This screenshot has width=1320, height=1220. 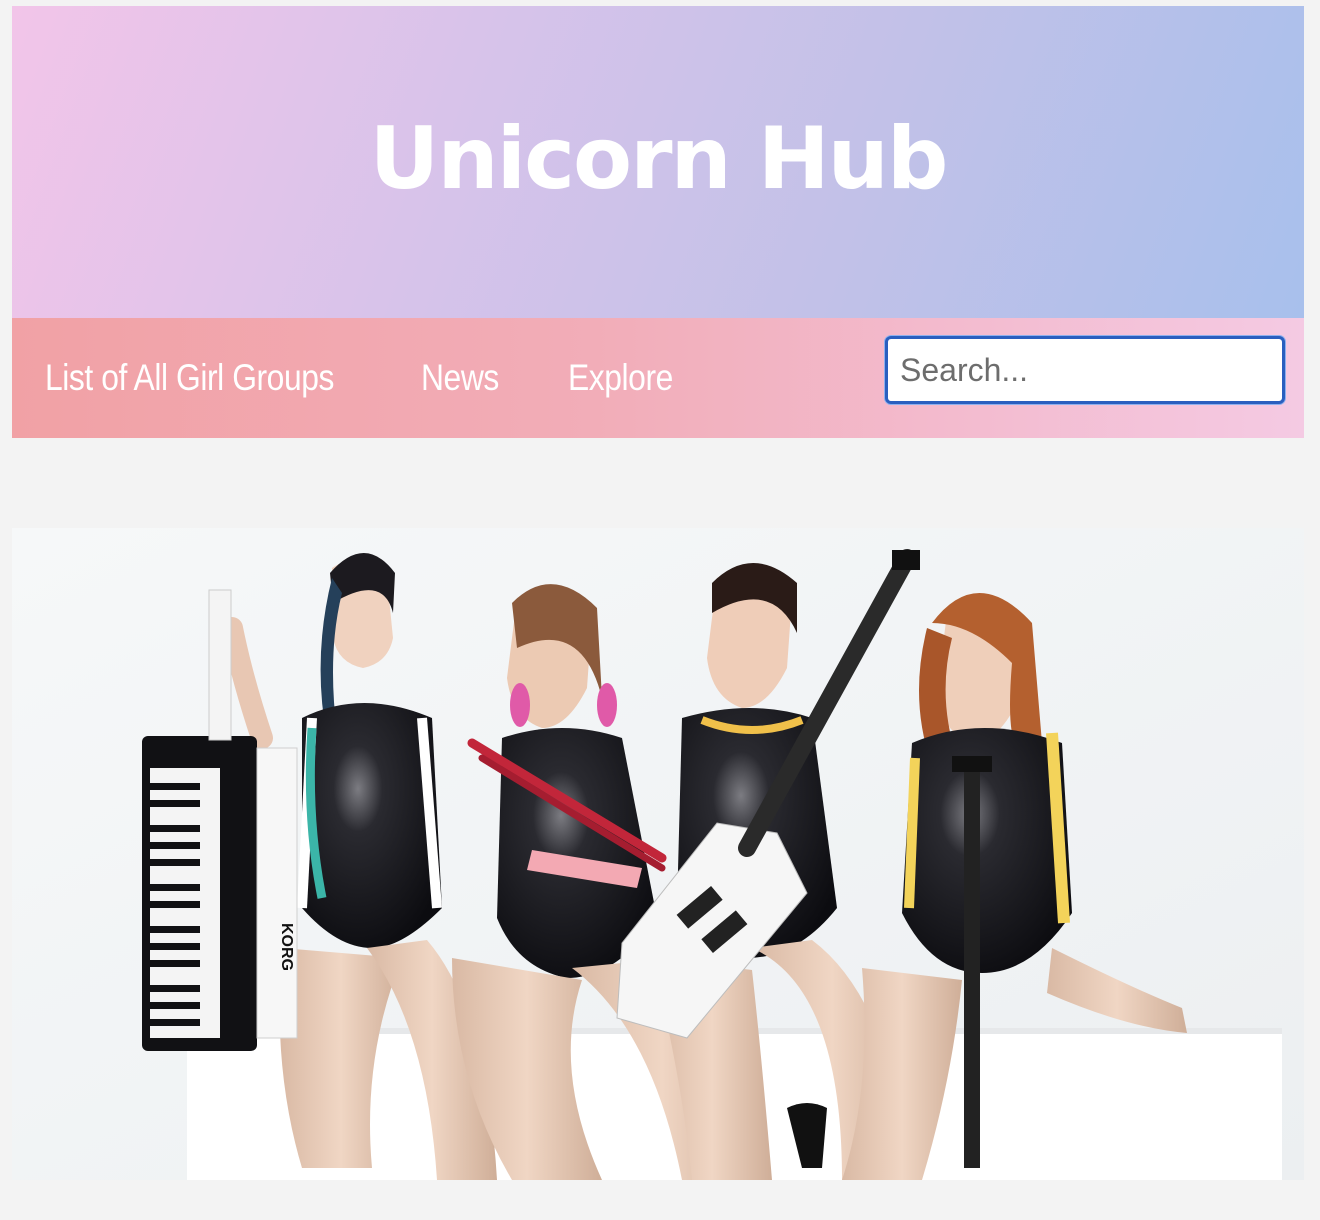 I want to click on nav-link-news: News, so click(x=460, y=378).